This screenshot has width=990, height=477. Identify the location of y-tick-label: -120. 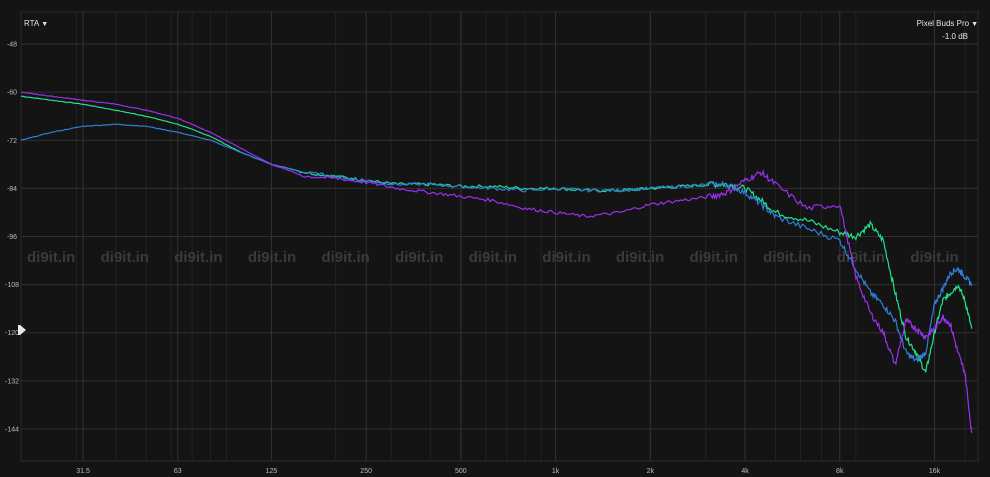
(12, 333).